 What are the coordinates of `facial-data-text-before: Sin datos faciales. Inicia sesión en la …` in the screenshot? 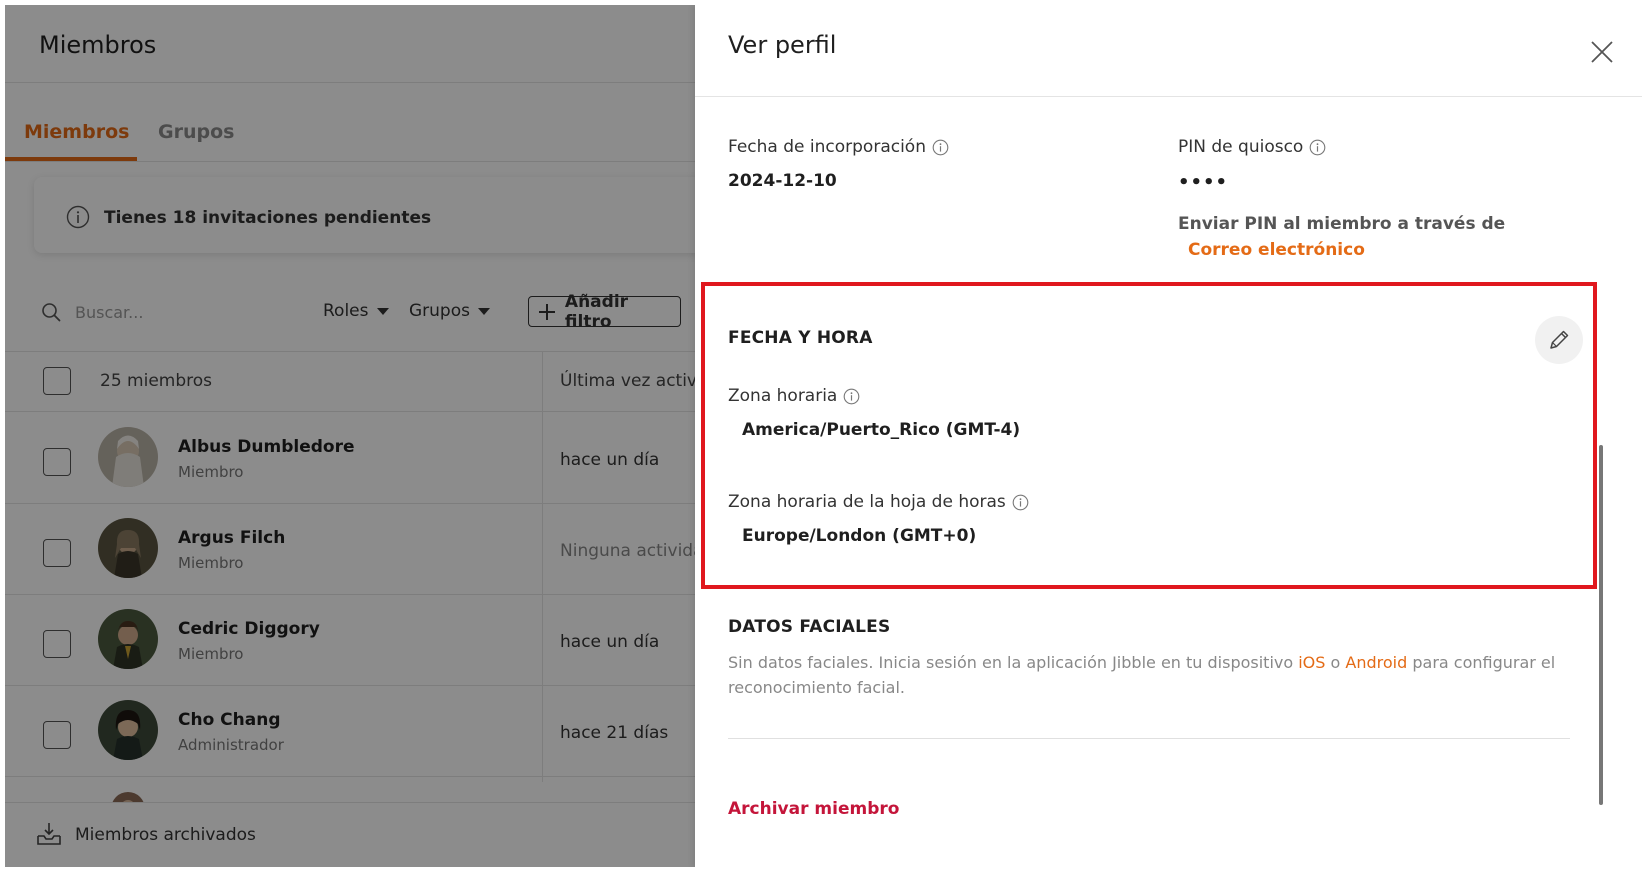 It's located at (1013, 662).